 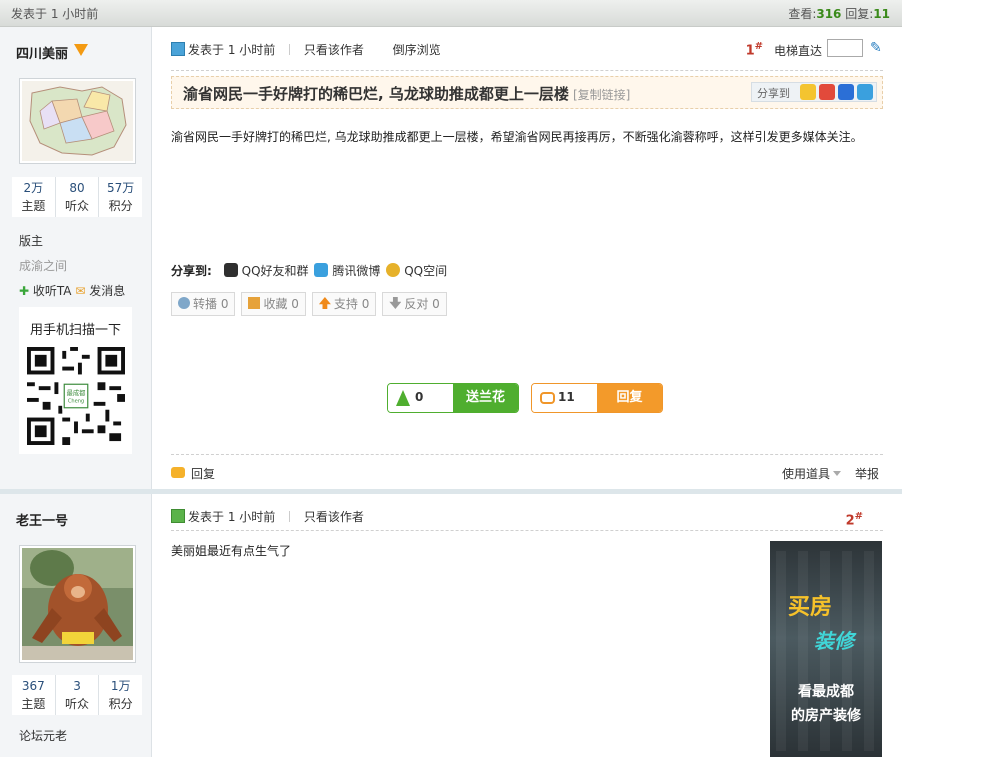 I want to click on stat-value: 367, so click(x=33, y=686).